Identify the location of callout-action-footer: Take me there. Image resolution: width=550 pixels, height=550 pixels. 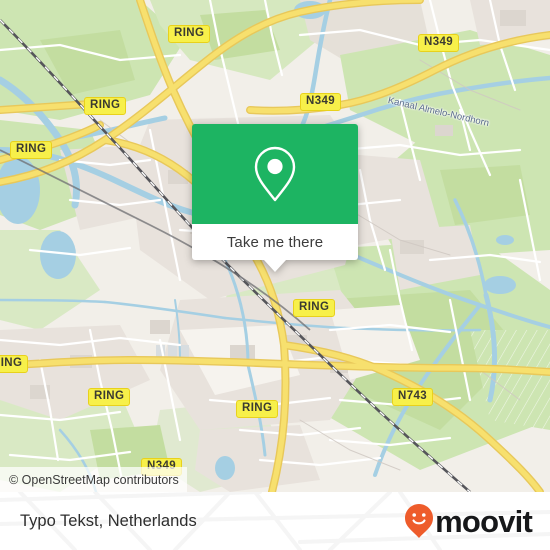
(275, 248).